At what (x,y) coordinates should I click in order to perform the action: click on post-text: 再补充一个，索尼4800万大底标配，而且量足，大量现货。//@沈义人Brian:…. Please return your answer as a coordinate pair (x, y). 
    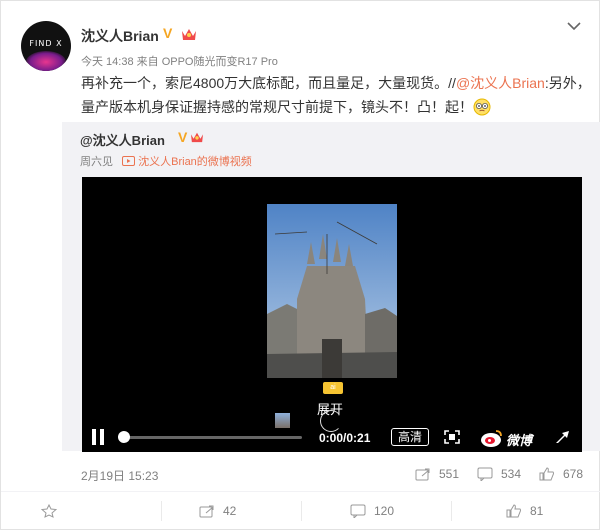
    Looking at the image, I should click on (336, 95).